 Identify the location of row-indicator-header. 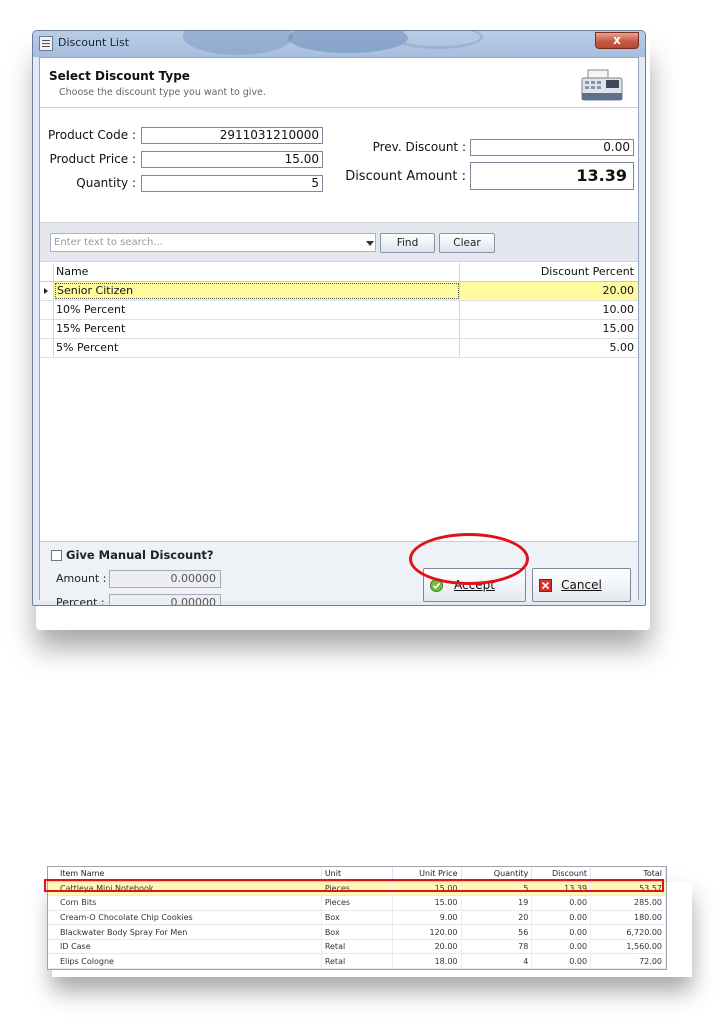
(47, 272).